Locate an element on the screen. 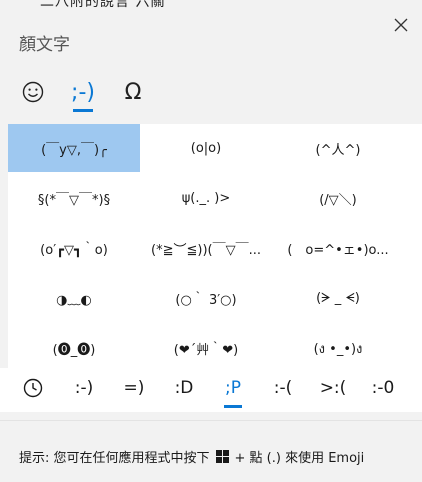  tab-laugh: :D is located at coordinates (184, 388).